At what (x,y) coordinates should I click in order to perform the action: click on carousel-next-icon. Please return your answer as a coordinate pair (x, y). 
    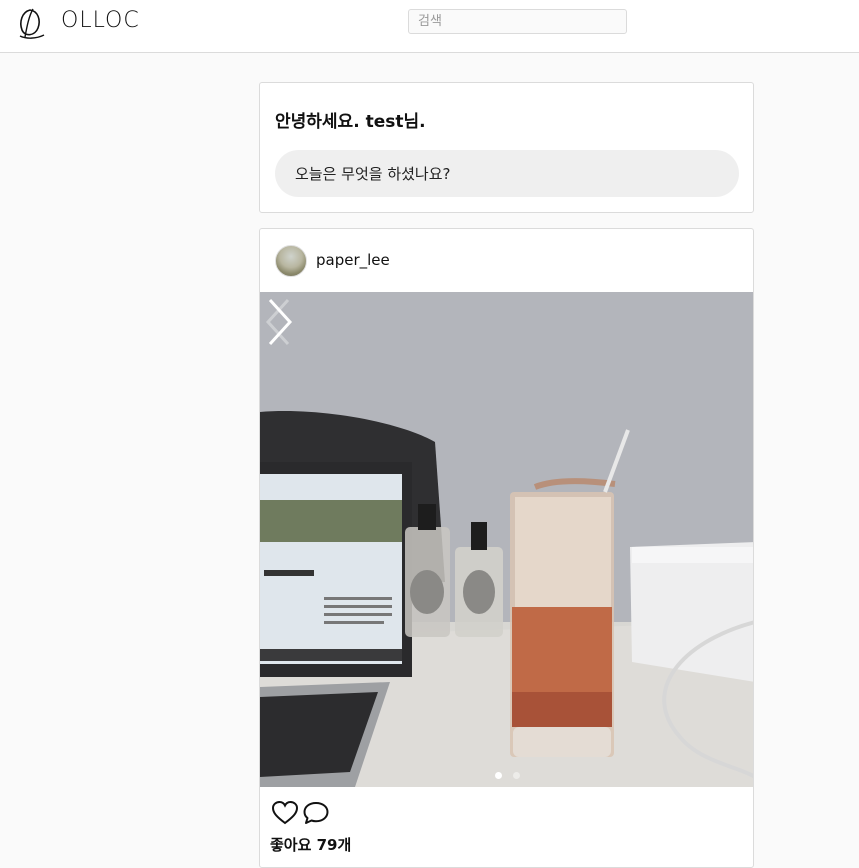
    Looking at the image, I should click on (280, 322).